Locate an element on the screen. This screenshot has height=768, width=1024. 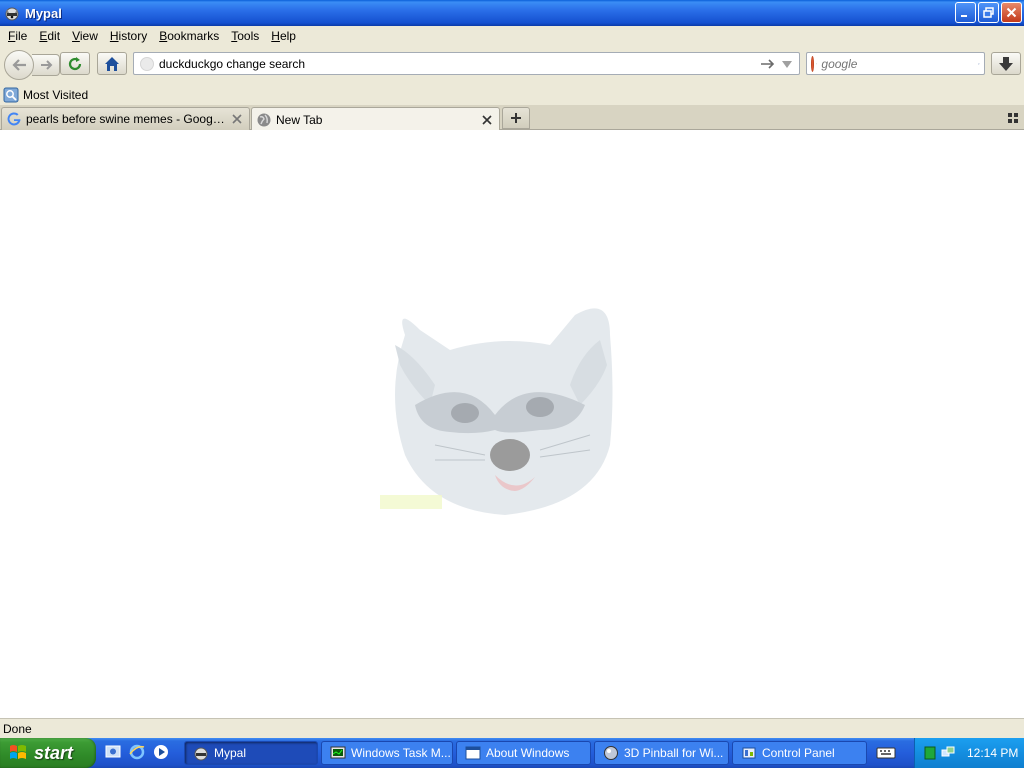
pinball-icon is located at coordinates (611, 753).